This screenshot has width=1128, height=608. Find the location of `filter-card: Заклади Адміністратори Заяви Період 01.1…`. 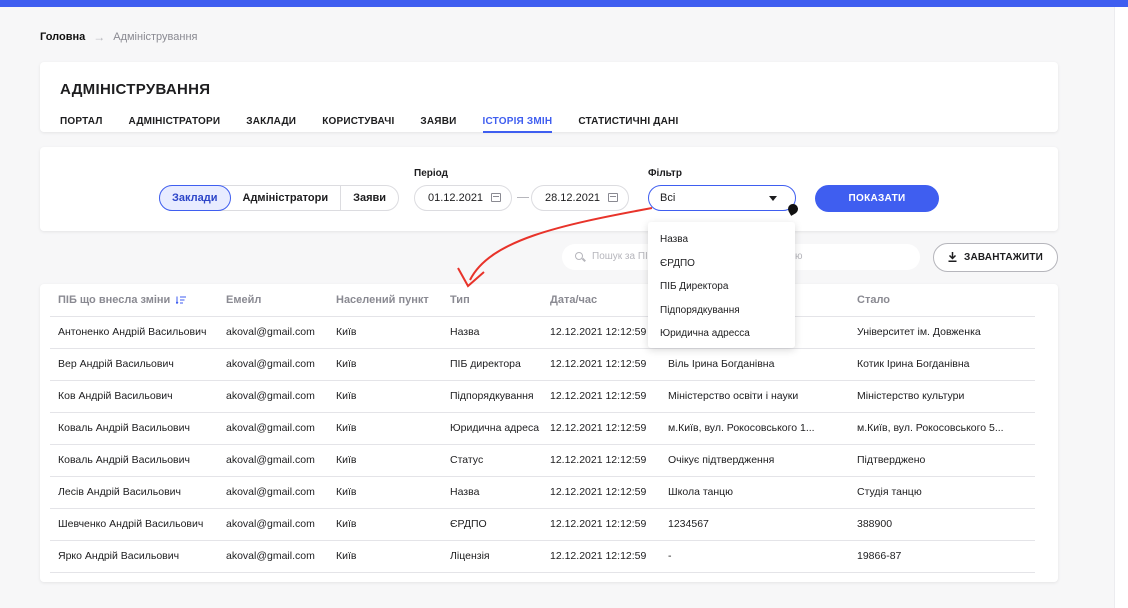

filter-card: Заклади Адміністратори Заяви Період 01.1… is located at coordinates (549, 189).